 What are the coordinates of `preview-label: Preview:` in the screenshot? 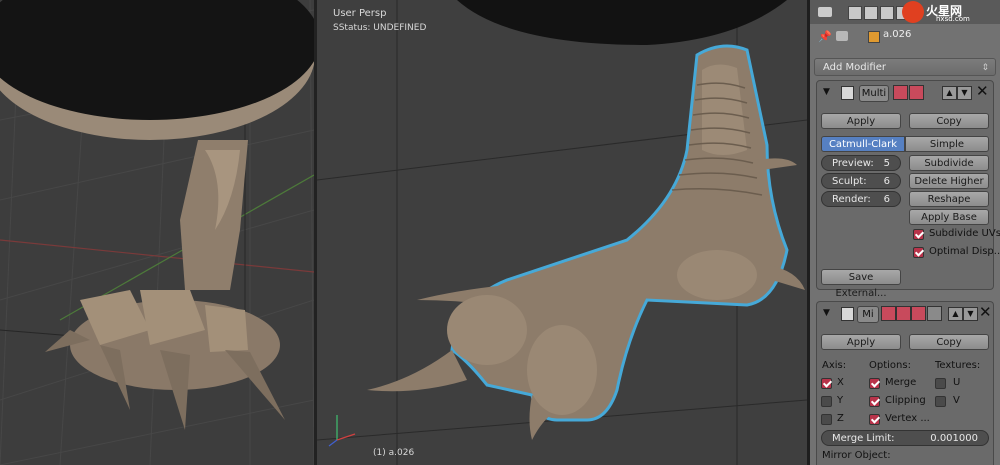 It's located at (853, 163).